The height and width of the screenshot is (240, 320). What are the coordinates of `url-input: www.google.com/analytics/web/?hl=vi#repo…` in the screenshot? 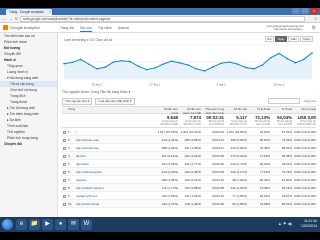 It's located at (162, 19).